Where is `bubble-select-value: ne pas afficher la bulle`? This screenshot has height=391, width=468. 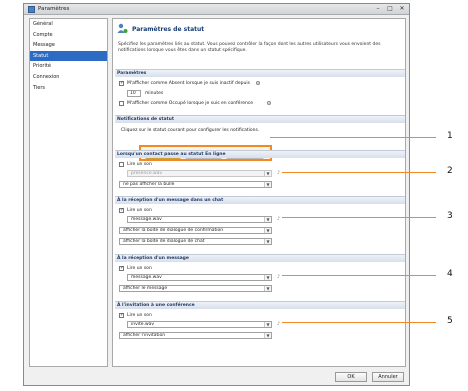
bubble-select-value: ne pas afficher la bulle is located at coordinates (149, 184).